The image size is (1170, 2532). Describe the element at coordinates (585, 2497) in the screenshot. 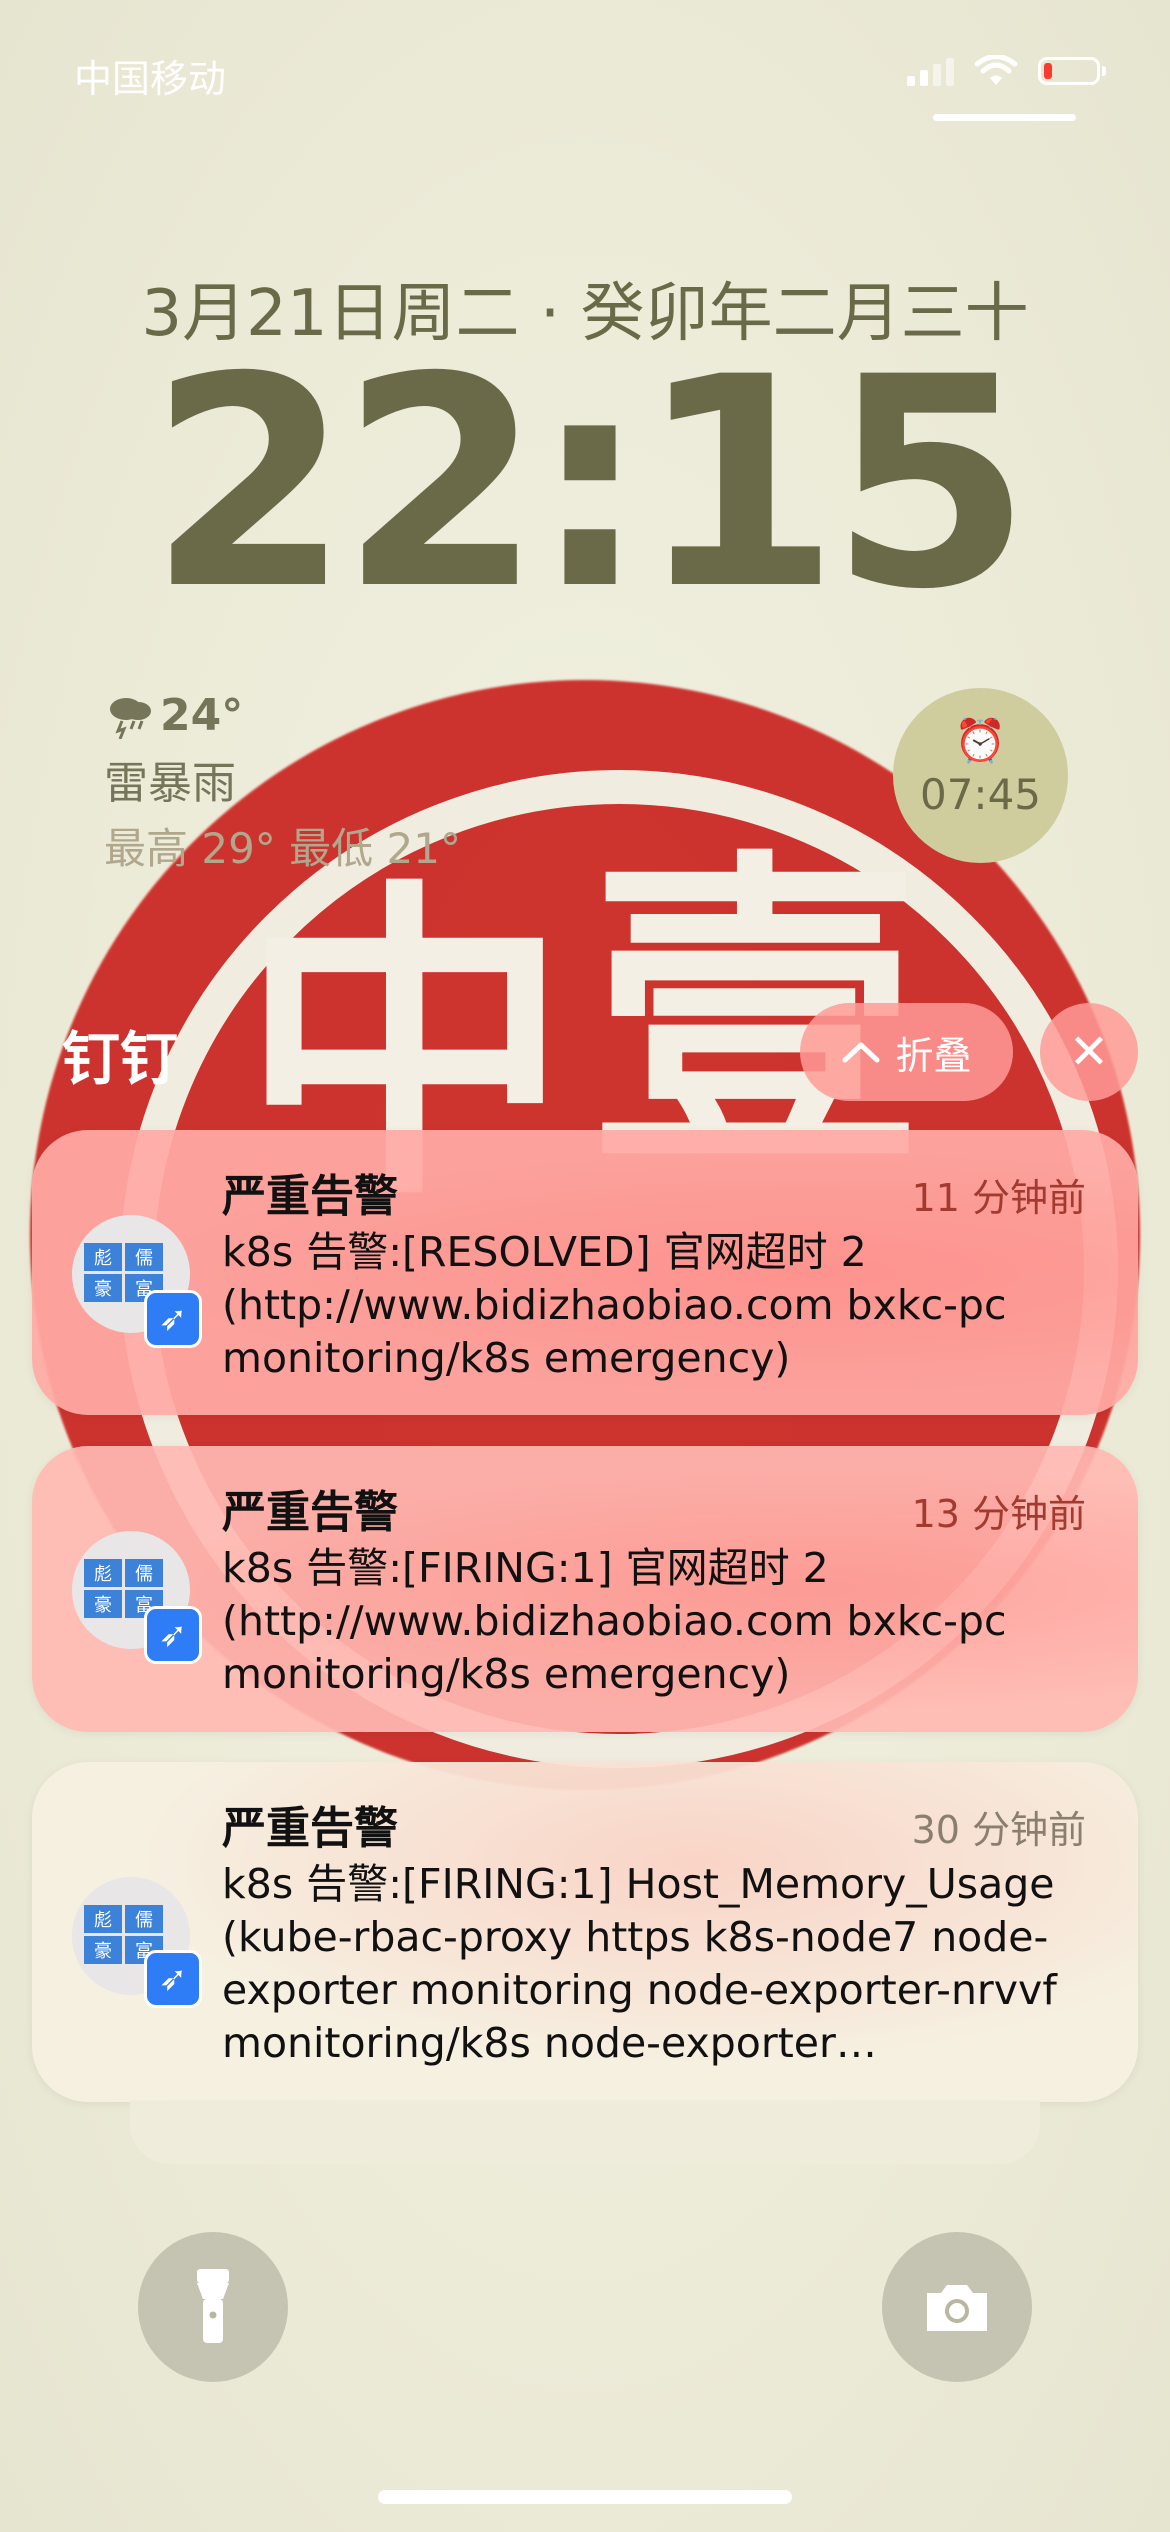

I see `home-indicator` at that location.